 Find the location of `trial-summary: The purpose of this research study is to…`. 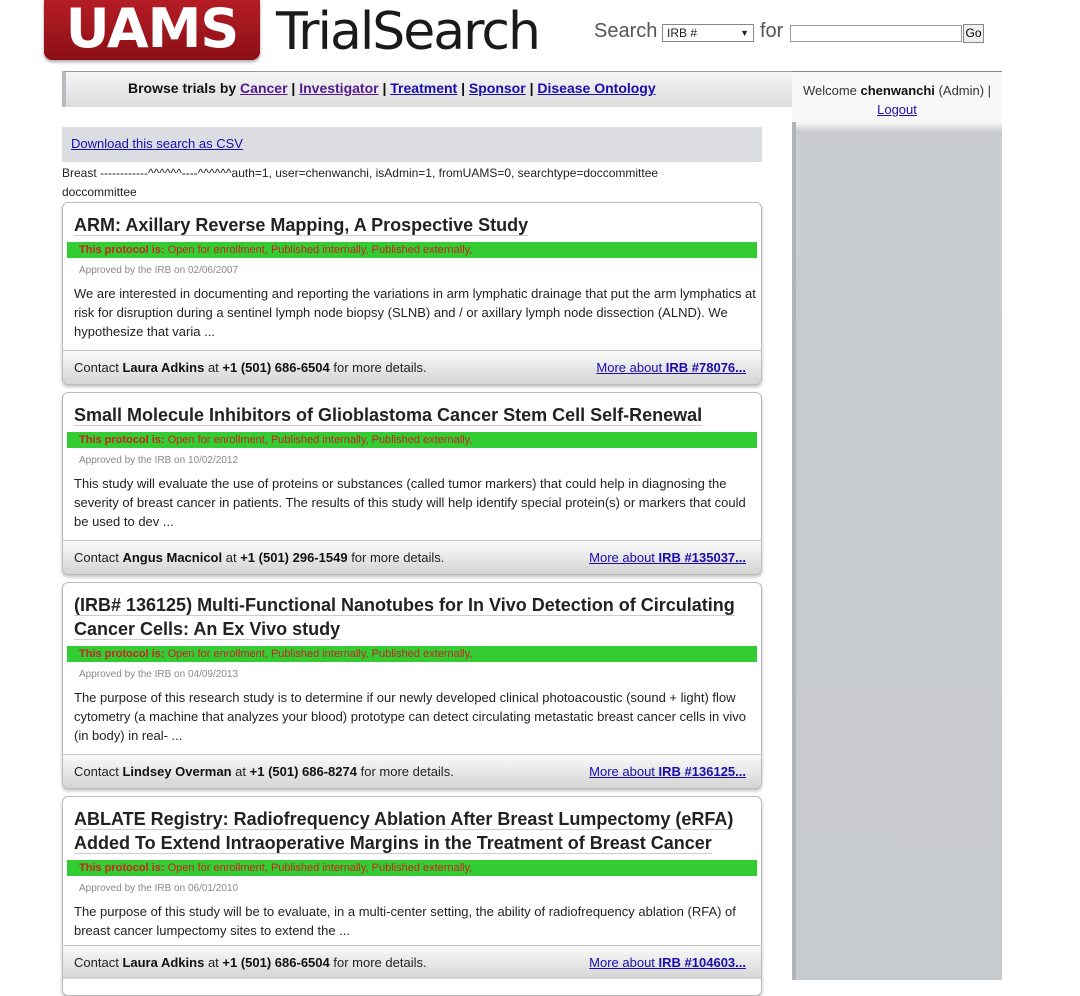

trial-summary: The purpose of this research study is to… is located at coordinates (410, 716).